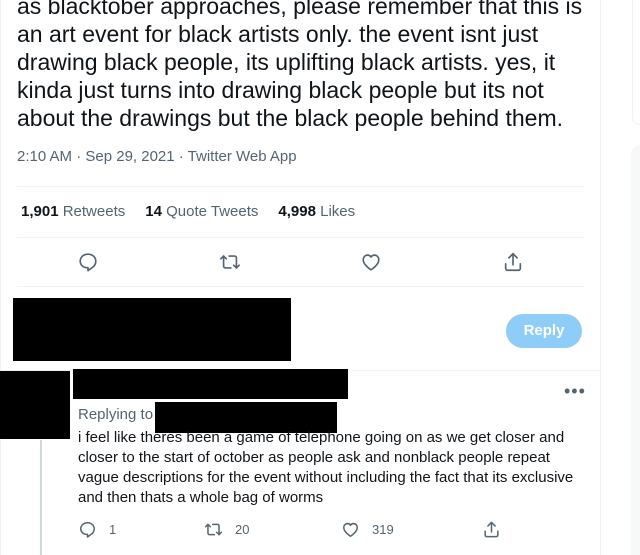 The height and width of the screenshot is (555, 640). I want to click on more-options-icon: •••, so click(574, 393).